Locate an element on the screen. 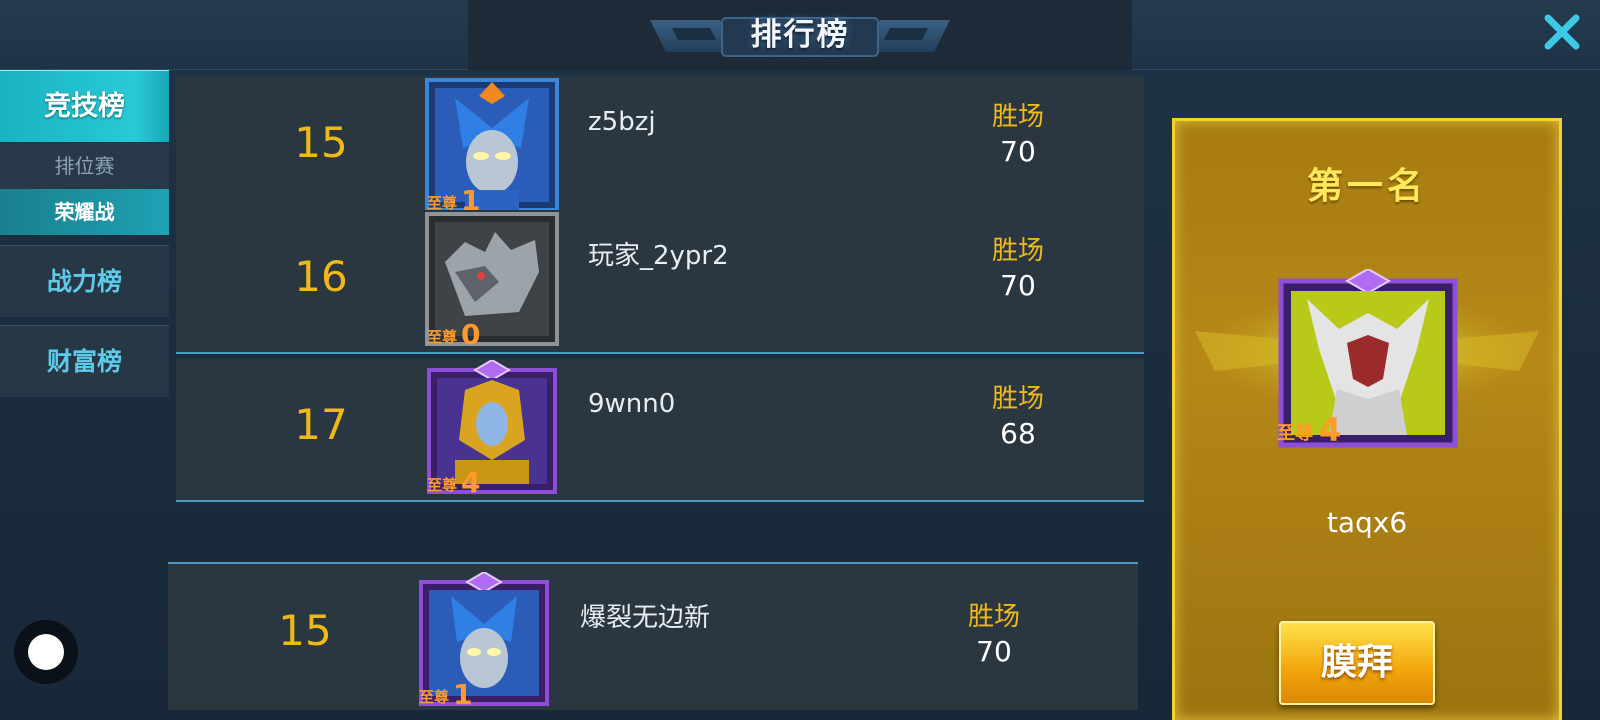  subtab-glory-battle: 荣耀战 is located at coordinates (84, 212).